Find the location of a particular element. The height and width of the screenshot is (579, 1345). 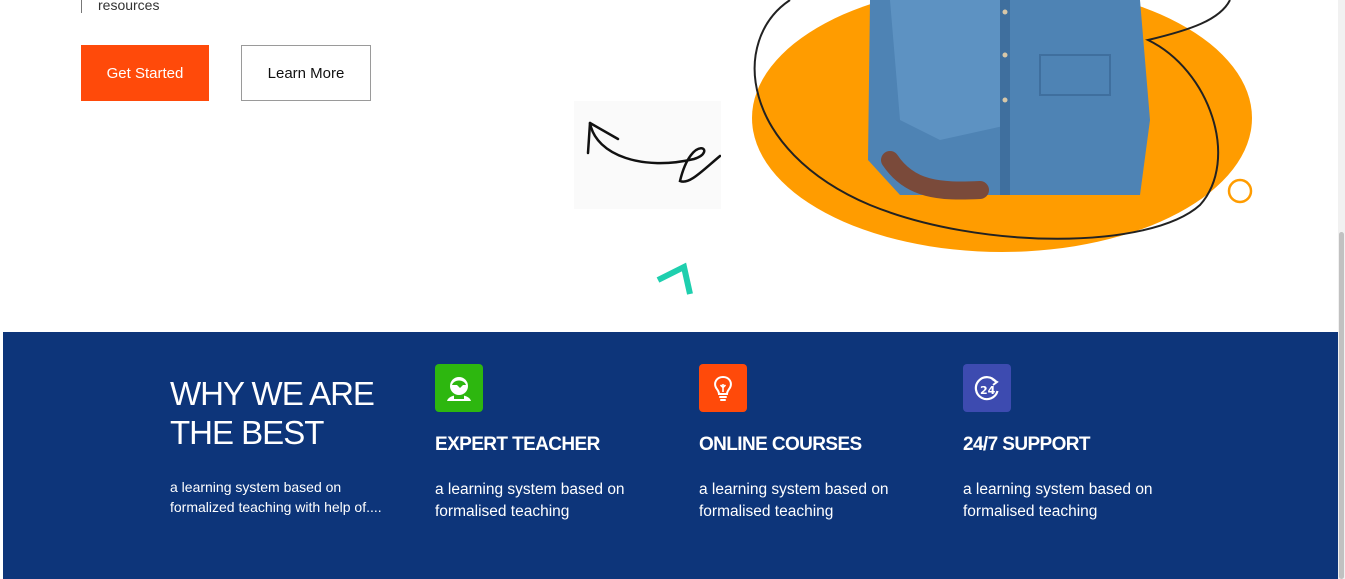

arrow-illustration is located at coordinates (648, 155).